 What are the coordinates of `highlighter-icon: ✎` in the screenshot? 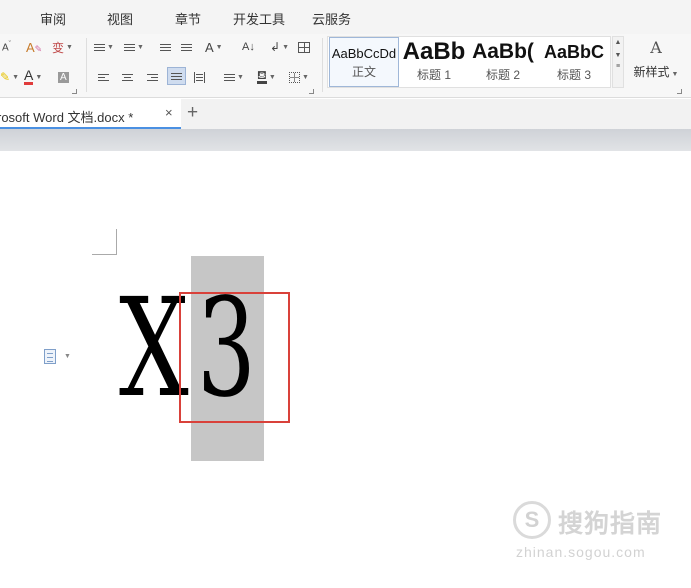 It's located at (5, 77).